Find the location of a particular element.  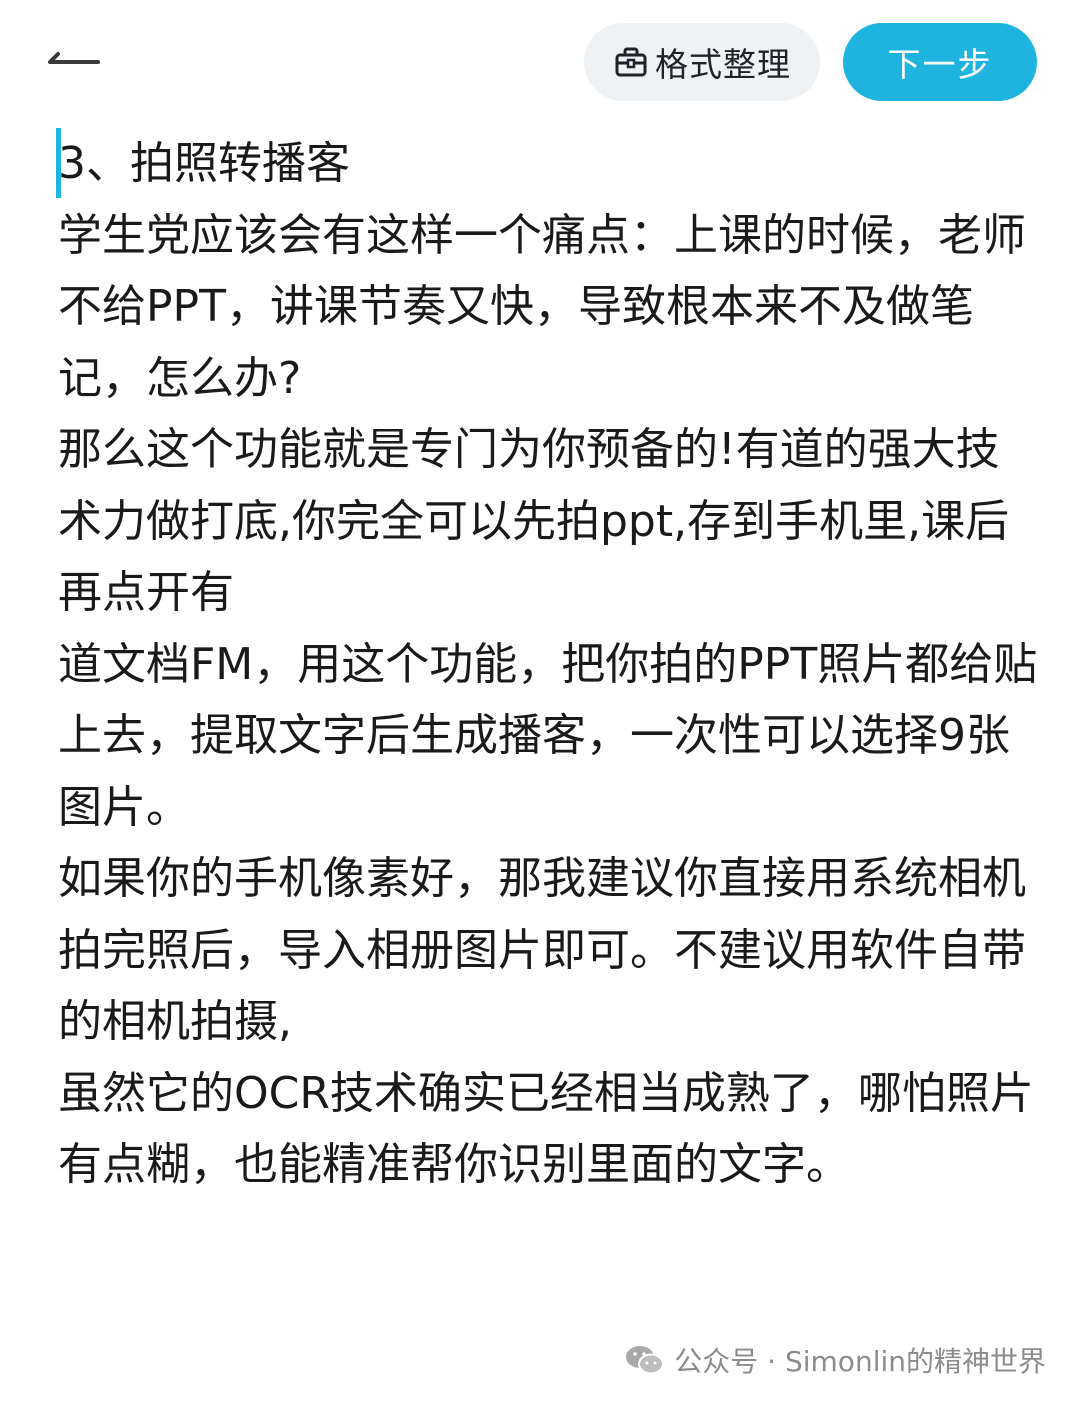

next-step-button: 下一步 is located at coordinates (940, 62).